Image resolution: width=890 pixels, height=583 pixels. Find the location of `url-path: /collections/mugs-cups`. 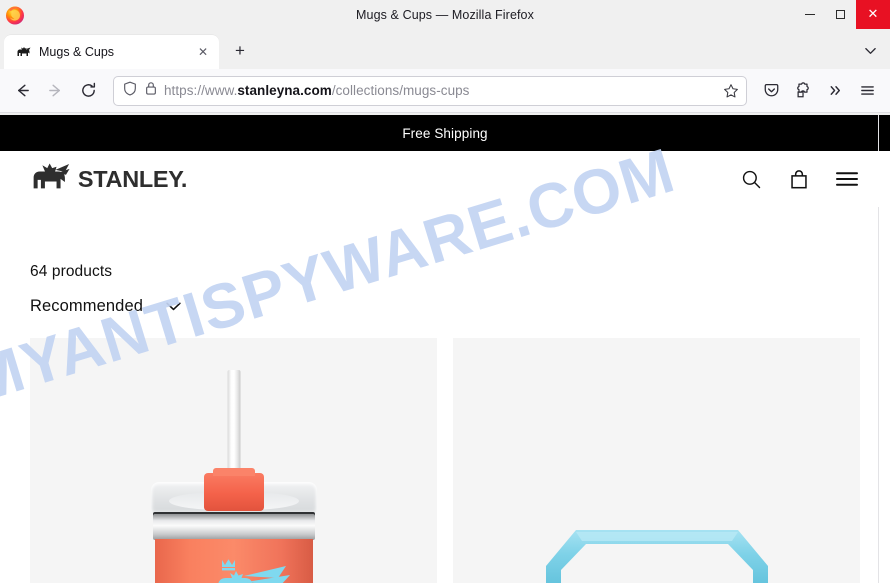

url-path: /collections/mugs-cups is located at coordinates (400, 90).